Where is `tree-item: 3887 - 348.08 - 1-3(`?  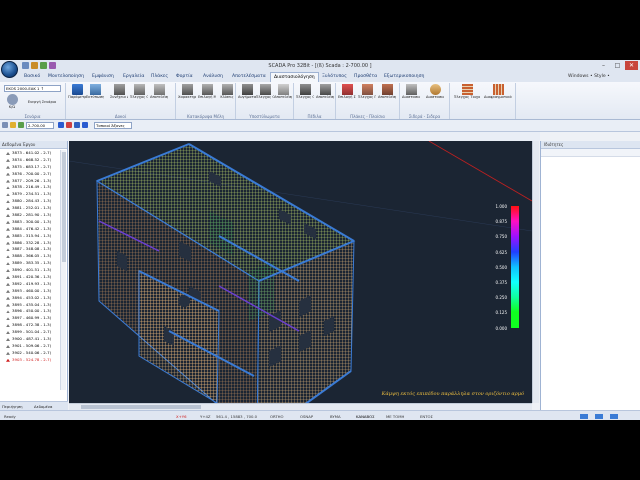
tree-item: 3887 - 348.08 - 1-3( is located at coordinates (30, 249).